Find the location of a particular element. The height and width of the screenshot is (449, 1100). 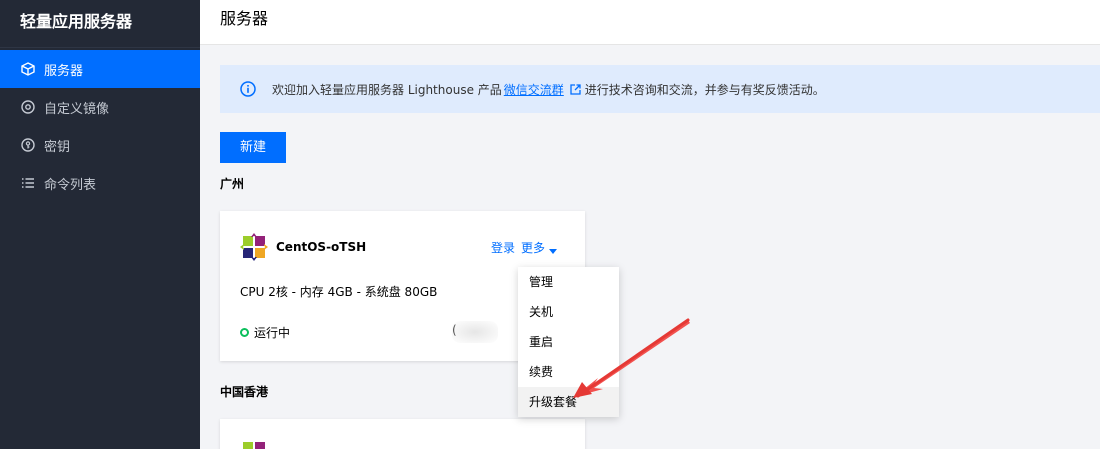

more-dropdown-trigger: 更多 is located at coordinates (539, 247).